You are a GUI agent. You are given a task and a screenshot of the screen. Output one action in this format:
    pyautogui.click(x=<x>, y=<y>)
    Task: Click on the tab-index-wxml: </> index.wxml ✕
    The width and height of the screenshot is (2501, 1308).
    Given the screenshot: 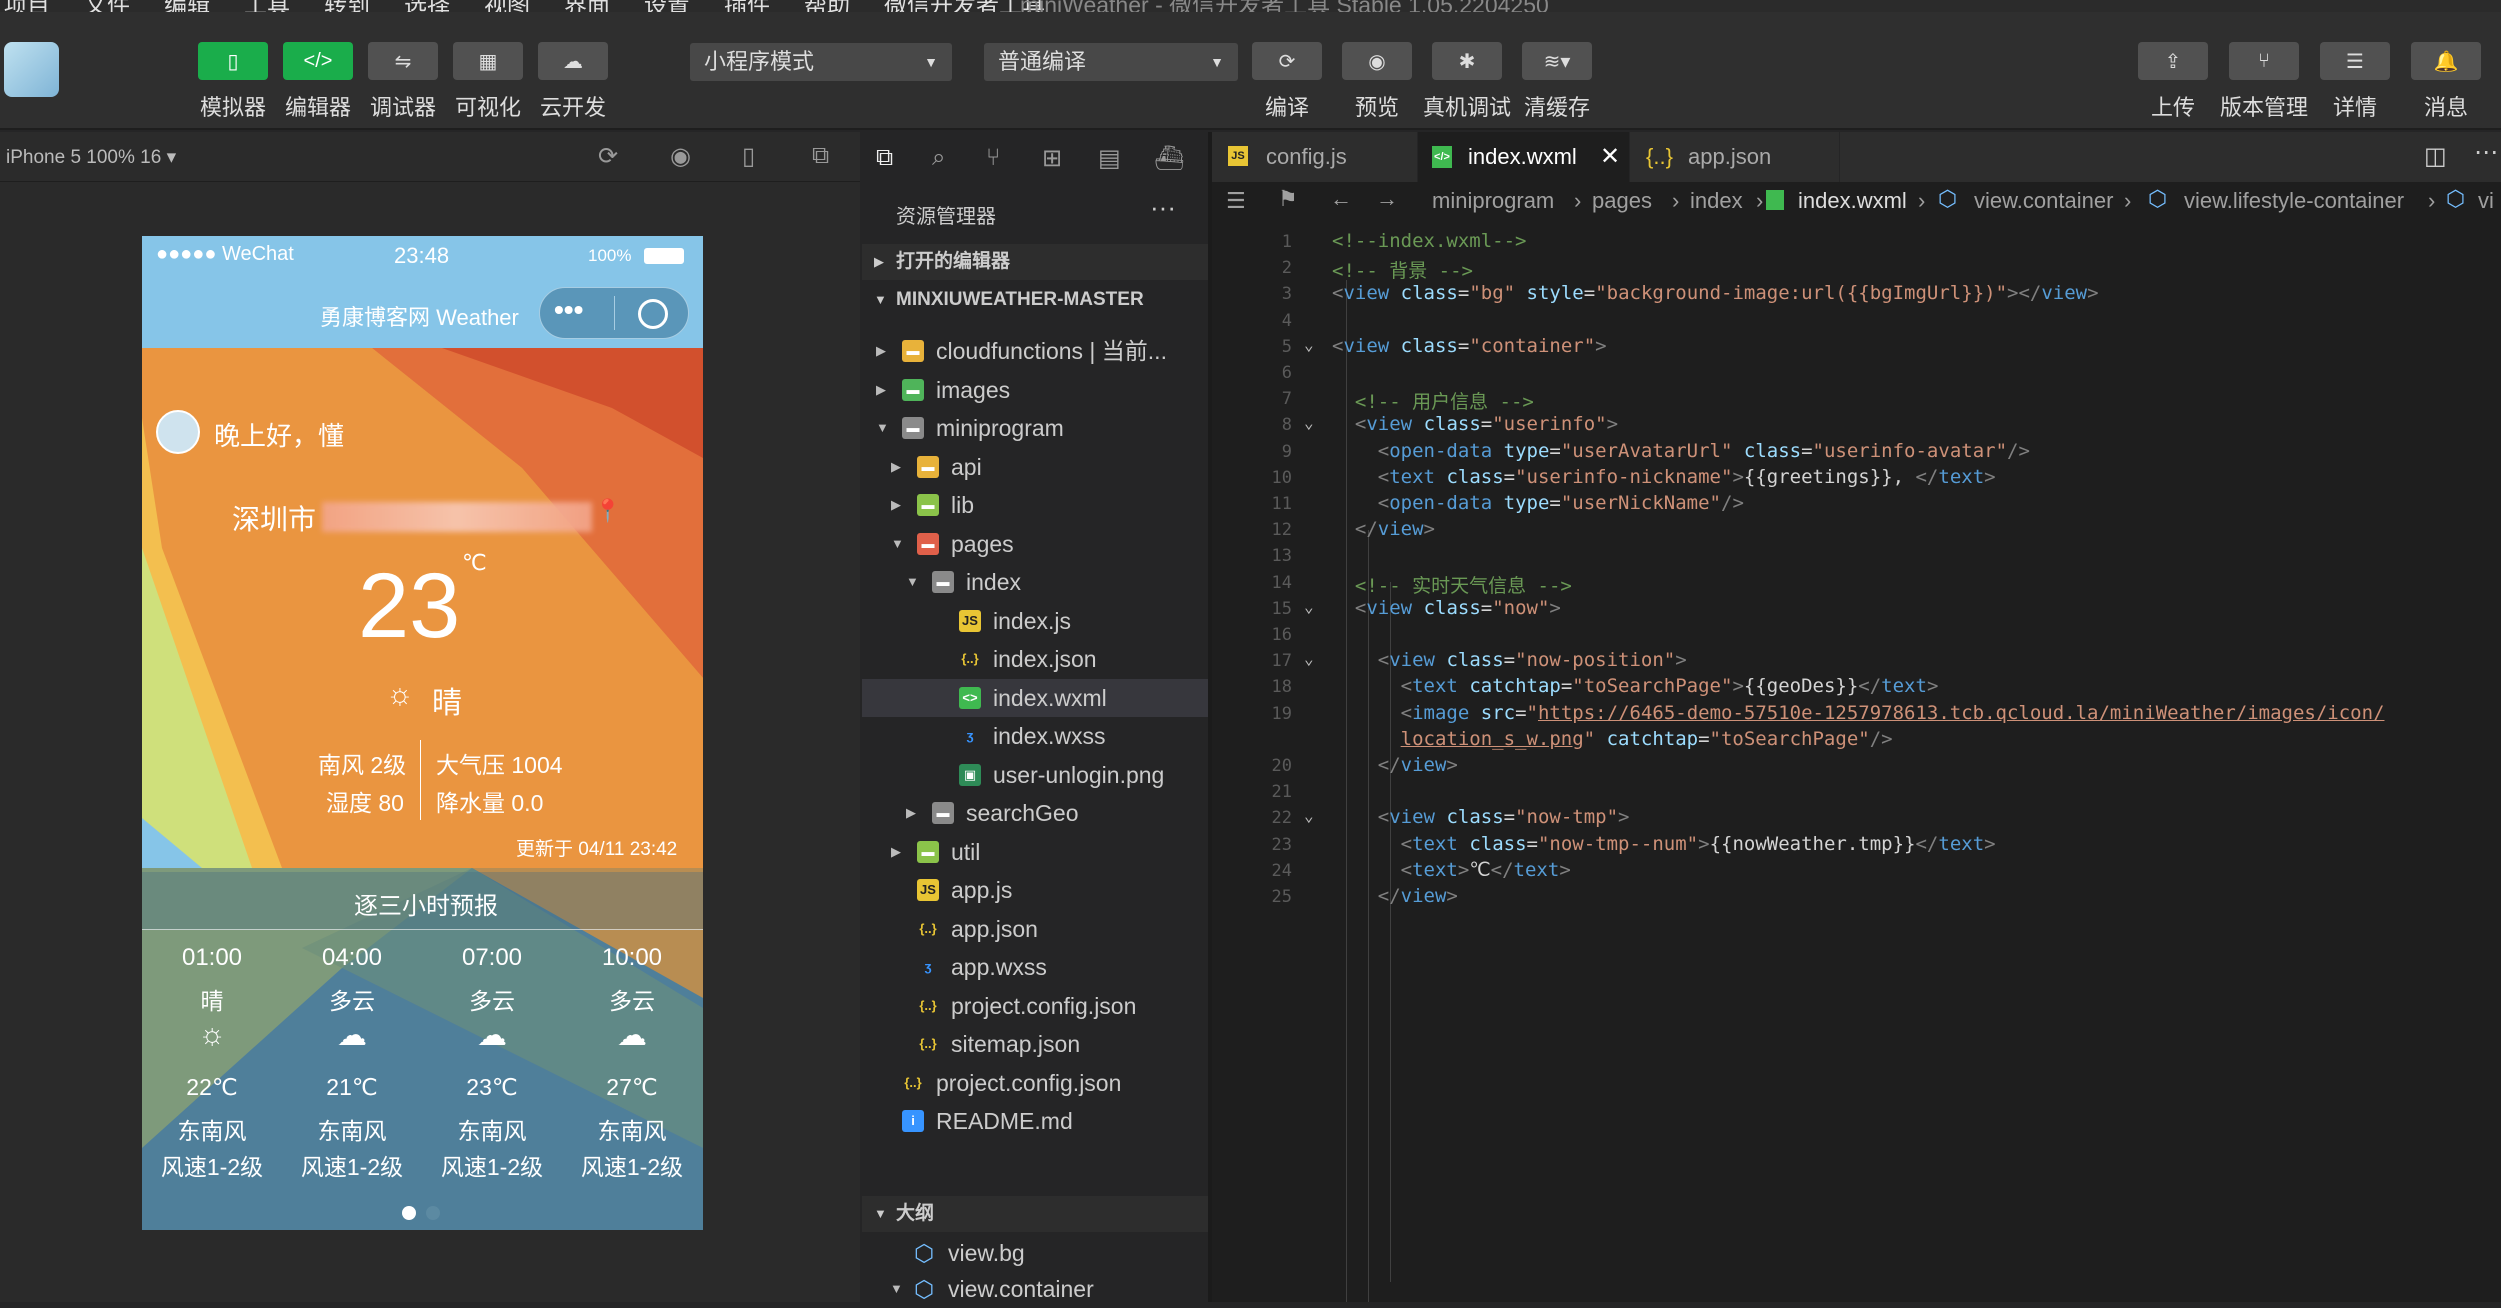 What is the action you would take?
    pyautogui.click(x=1524, y=157)
    